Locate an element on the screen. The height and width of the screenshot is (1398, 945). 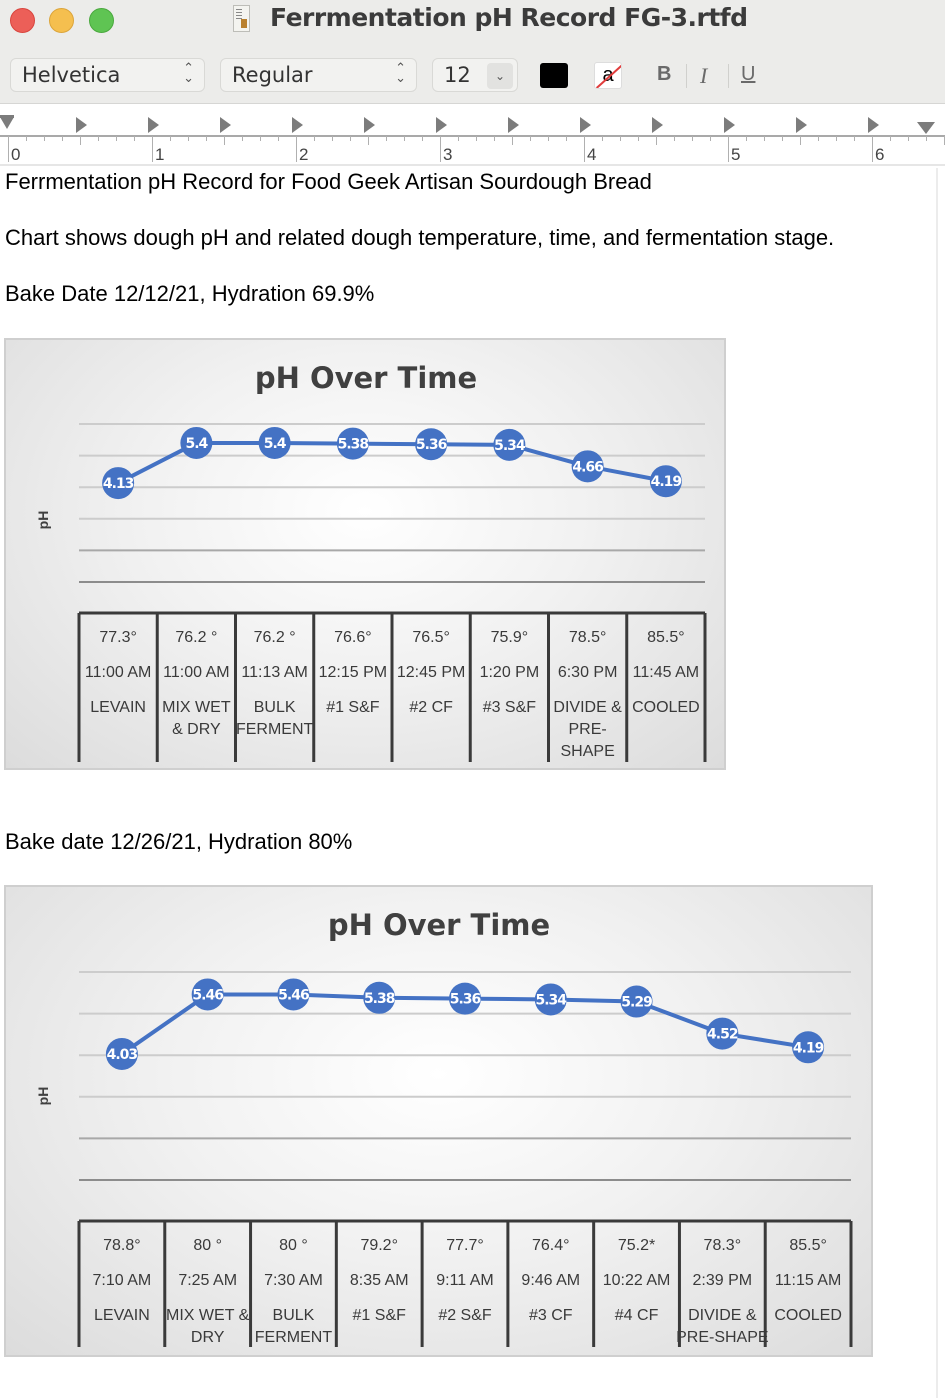
ruler-number: 0 is located at coordinates (16, 154).